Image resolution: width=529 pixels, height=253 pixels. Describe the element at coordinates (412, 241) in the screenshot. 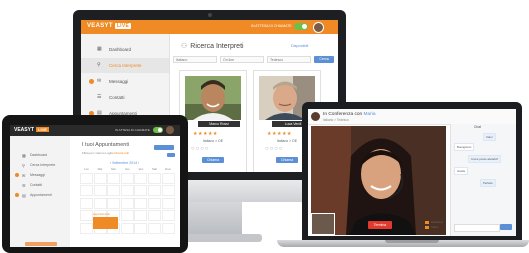

I see `laptop-notch` at that location.